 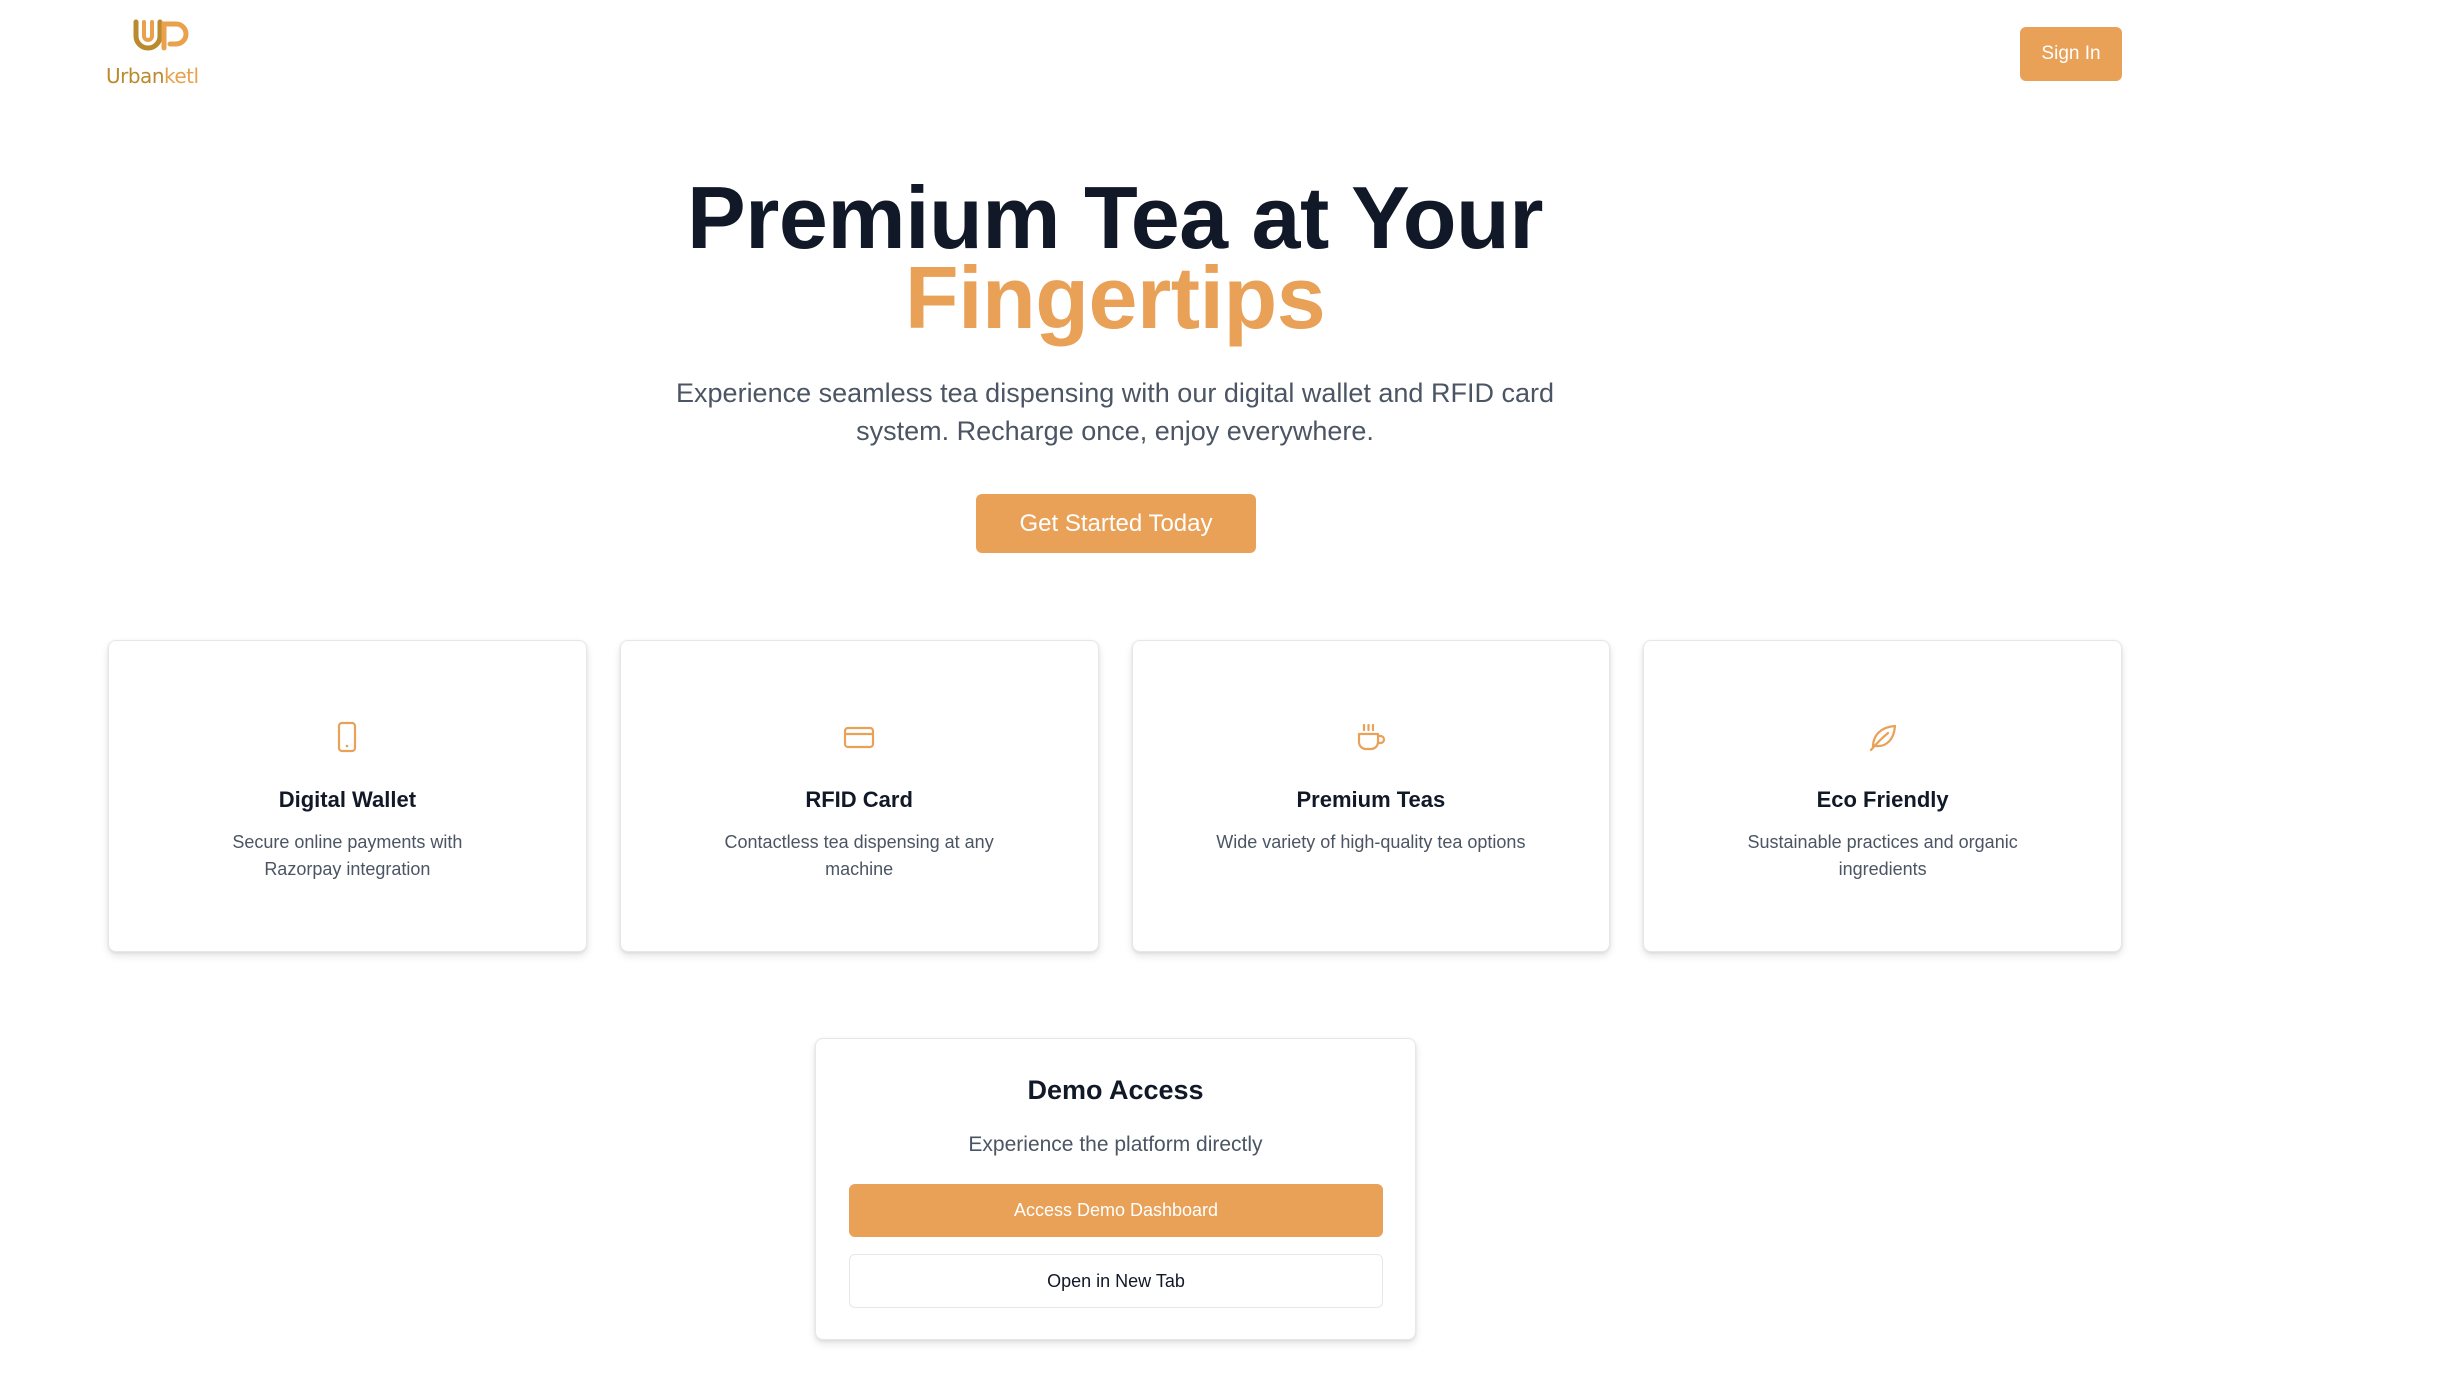 What do you see at coordinates (1116, 1210) in the screenshot?
I see `access-demo-dashboard-button: Access Demo Dashboard` at bounding box center [1116, 1210].